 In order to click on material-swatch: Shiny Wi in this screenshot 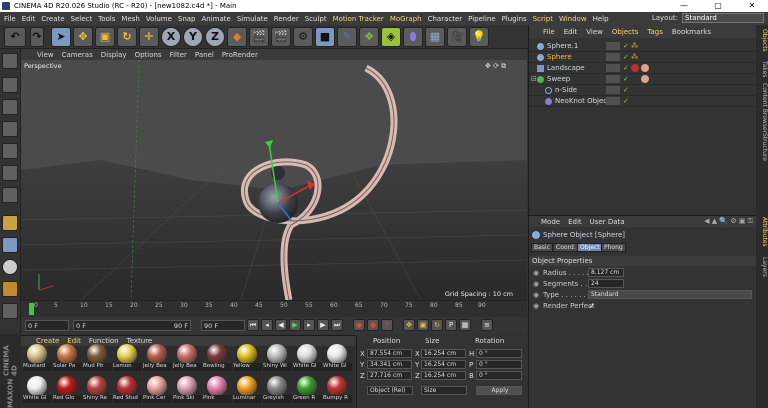, I will do `click(277, 357)`.